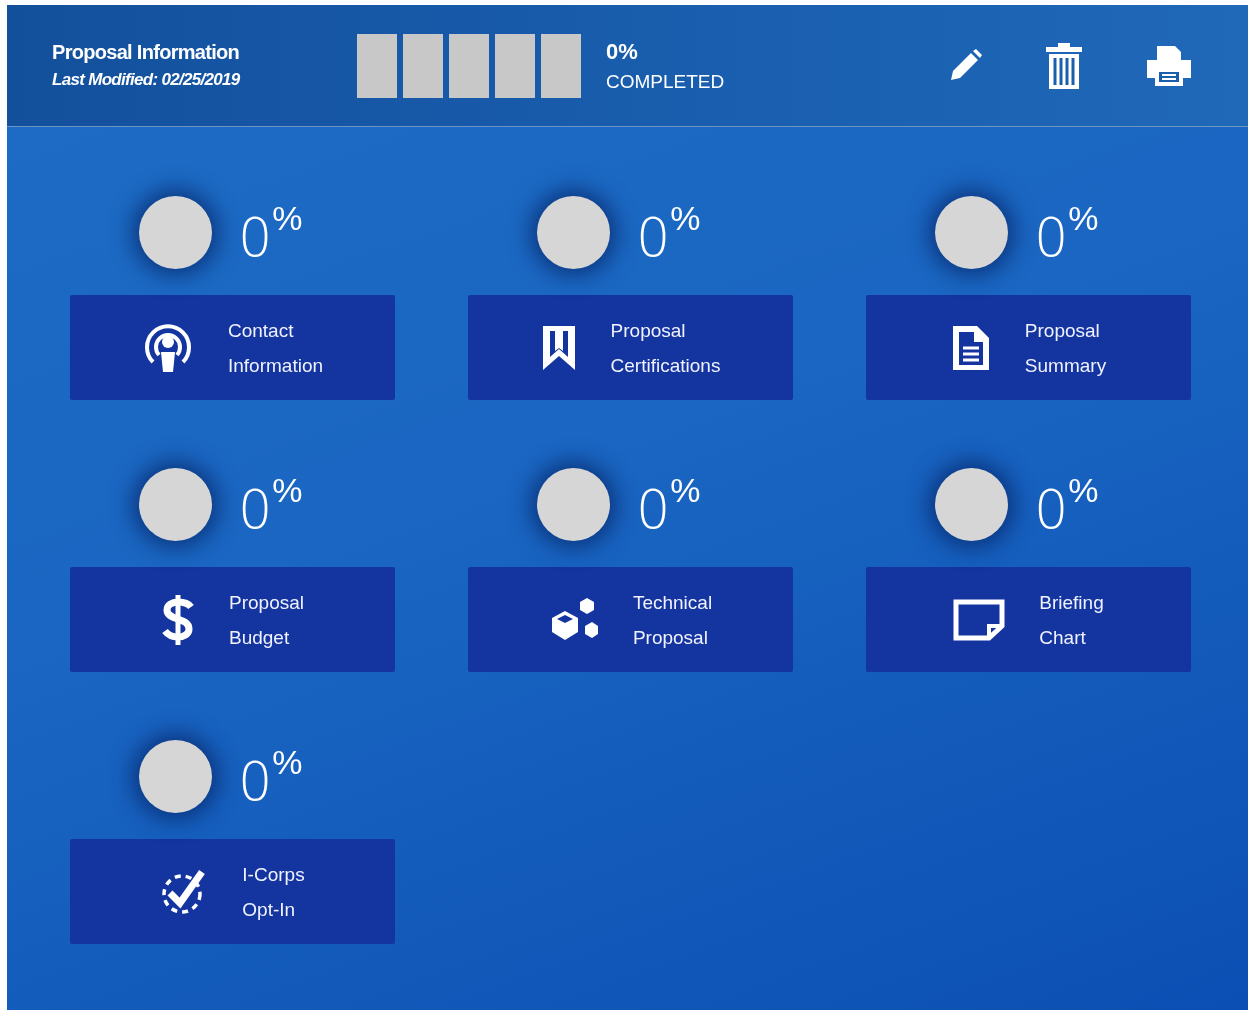 The width and height of the screenshot is (1248, 1010). I want to click on section-button: Proposal Summary, so click(1028, 347).